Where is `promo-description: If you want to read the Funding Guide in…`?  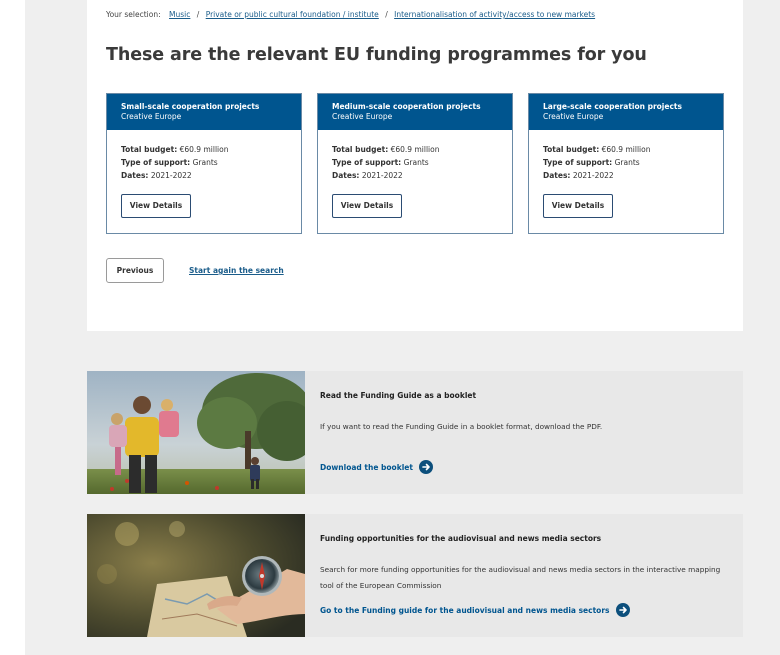 promo-description: If you want to read the Funding Guide in… is located at coordinates (461, 426).